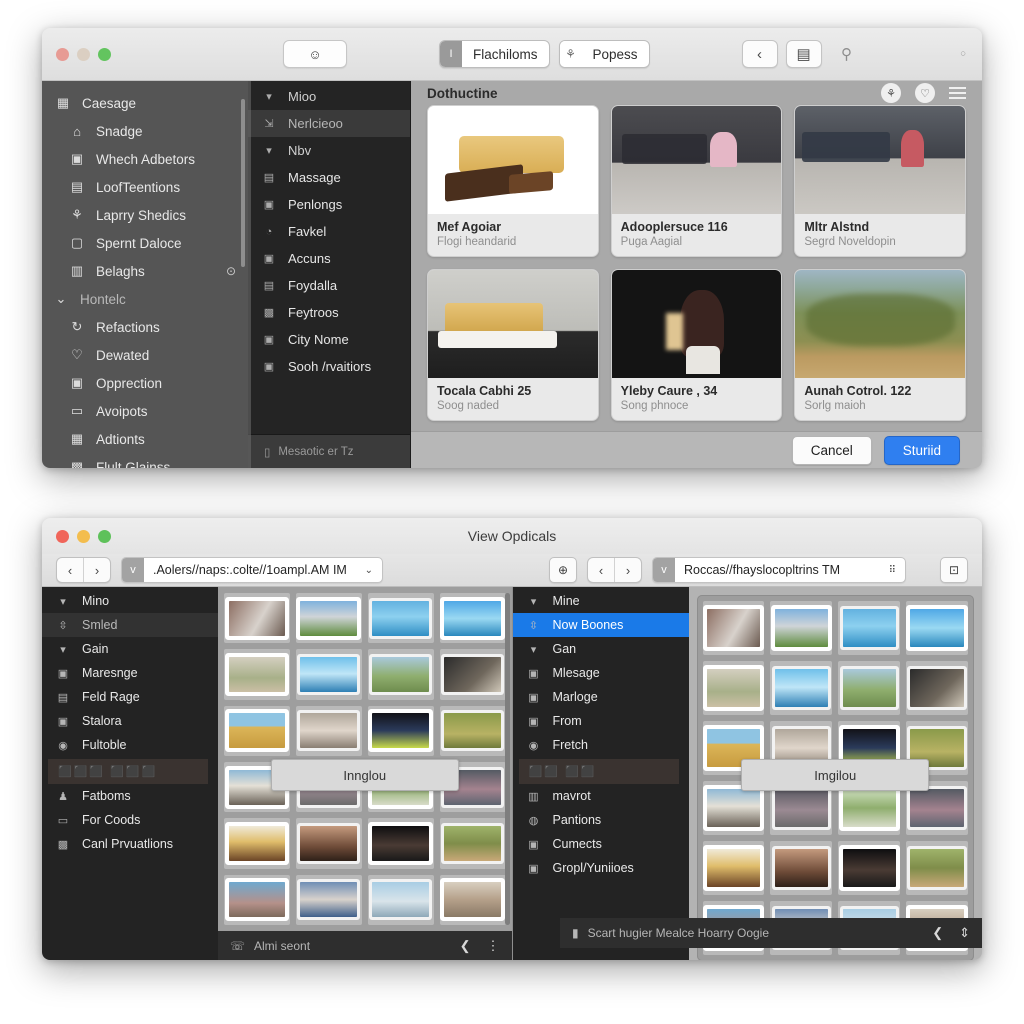 This screenshot has height=1024, width=1024. What do you see at coordinates (880, 345) in the screenshot?
I see `photo-card: Aunah Cotrol. 122 Sorlg maioh` at bounding box center [880, 345].